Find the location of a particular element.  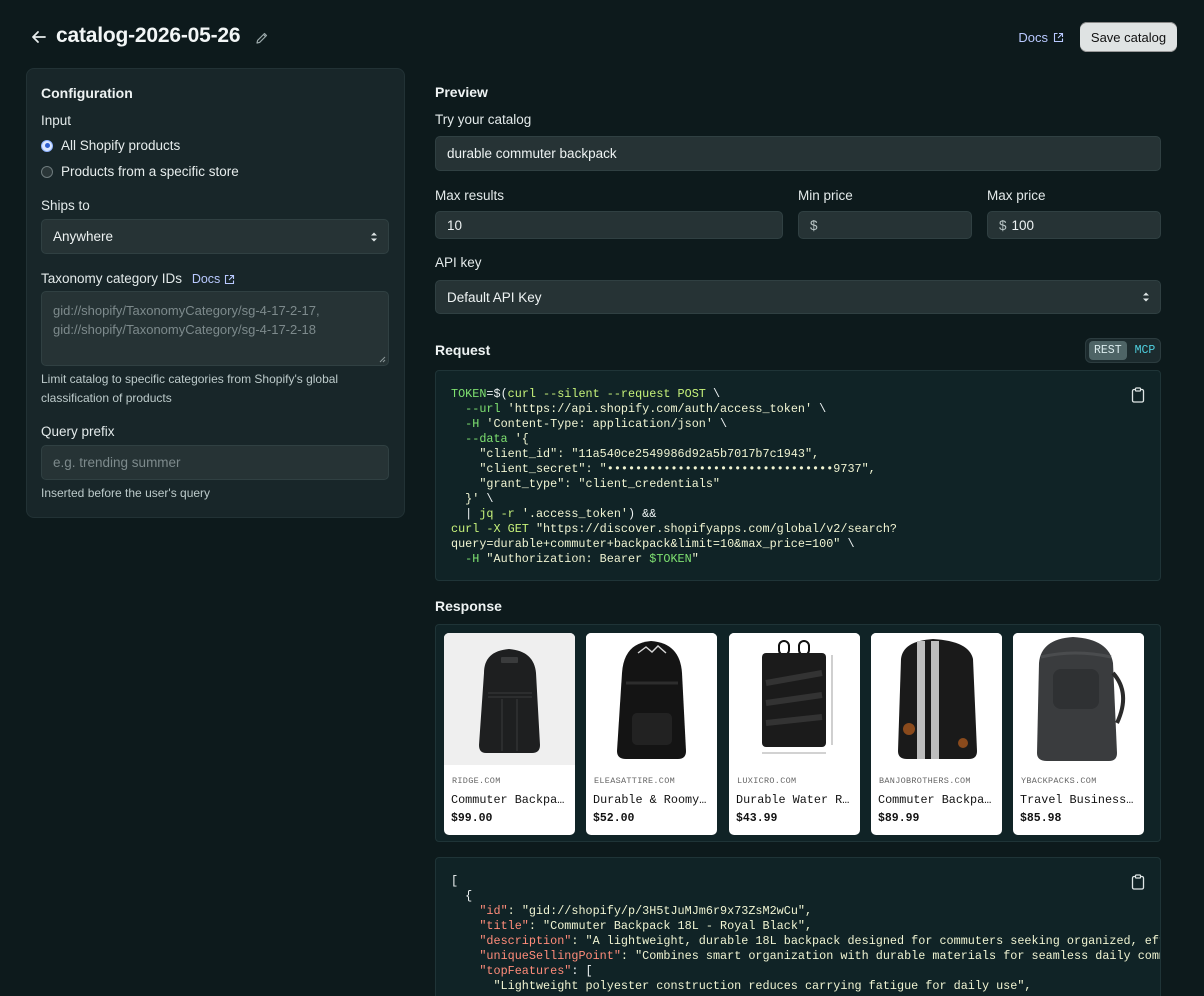

json-text: { is located at coordinates (462, 896).